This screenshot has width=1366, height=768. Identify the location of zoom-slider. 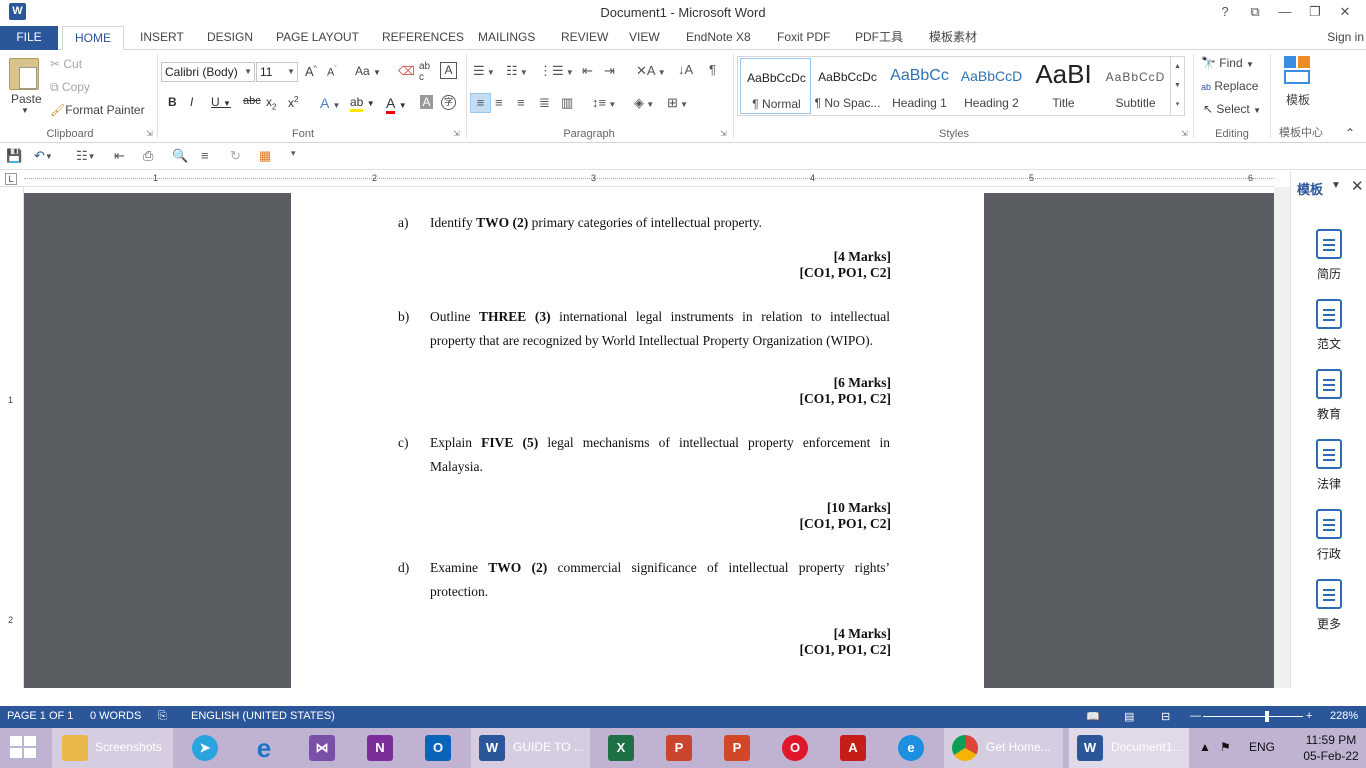
(1253, 716).